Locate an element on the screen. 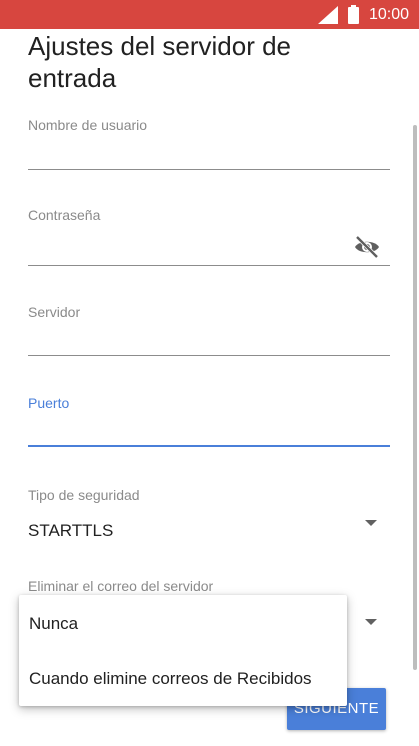 This screenshot has height=746, width=419. status-time: 10:00 is located at coordinates (389, 14).